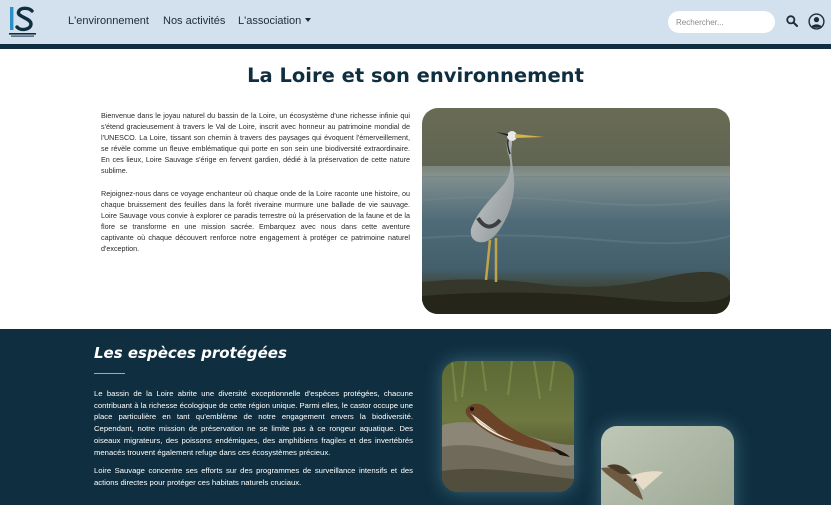  What do you see at coordinates (415, 46) in the screenshot?
I see `navbar-border` at bounding box center [415, 46].